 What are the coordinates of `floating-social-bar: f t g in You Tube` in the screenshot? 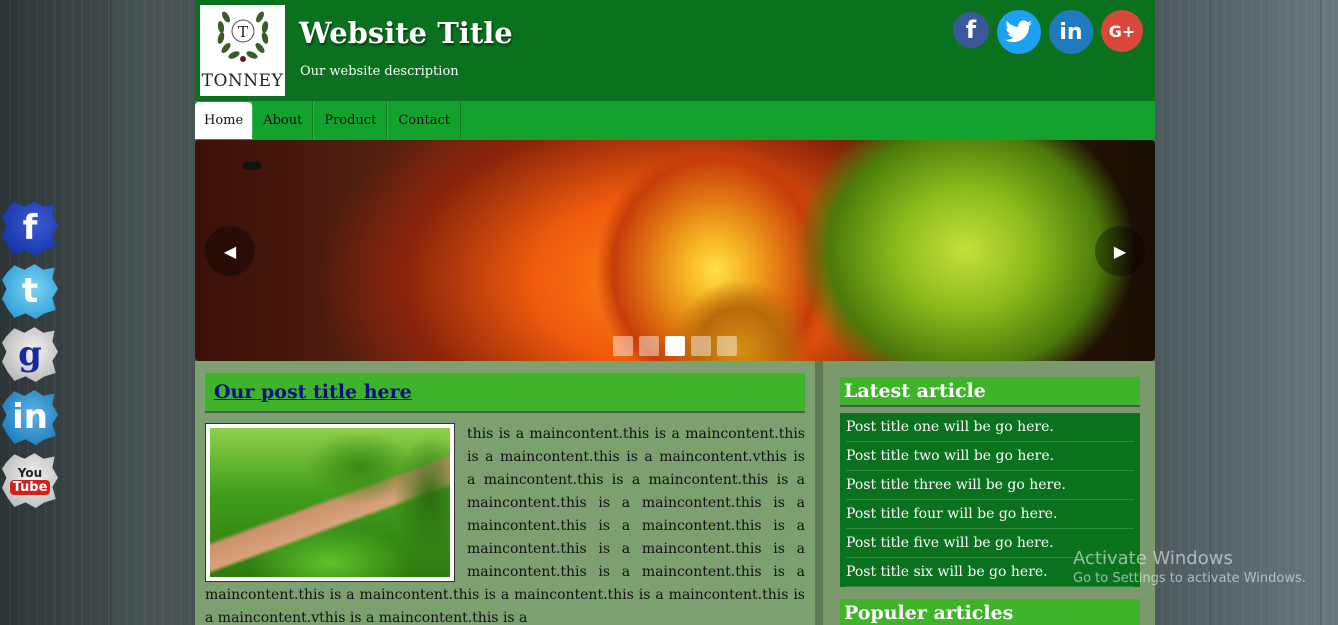 It's located at (32, 357).